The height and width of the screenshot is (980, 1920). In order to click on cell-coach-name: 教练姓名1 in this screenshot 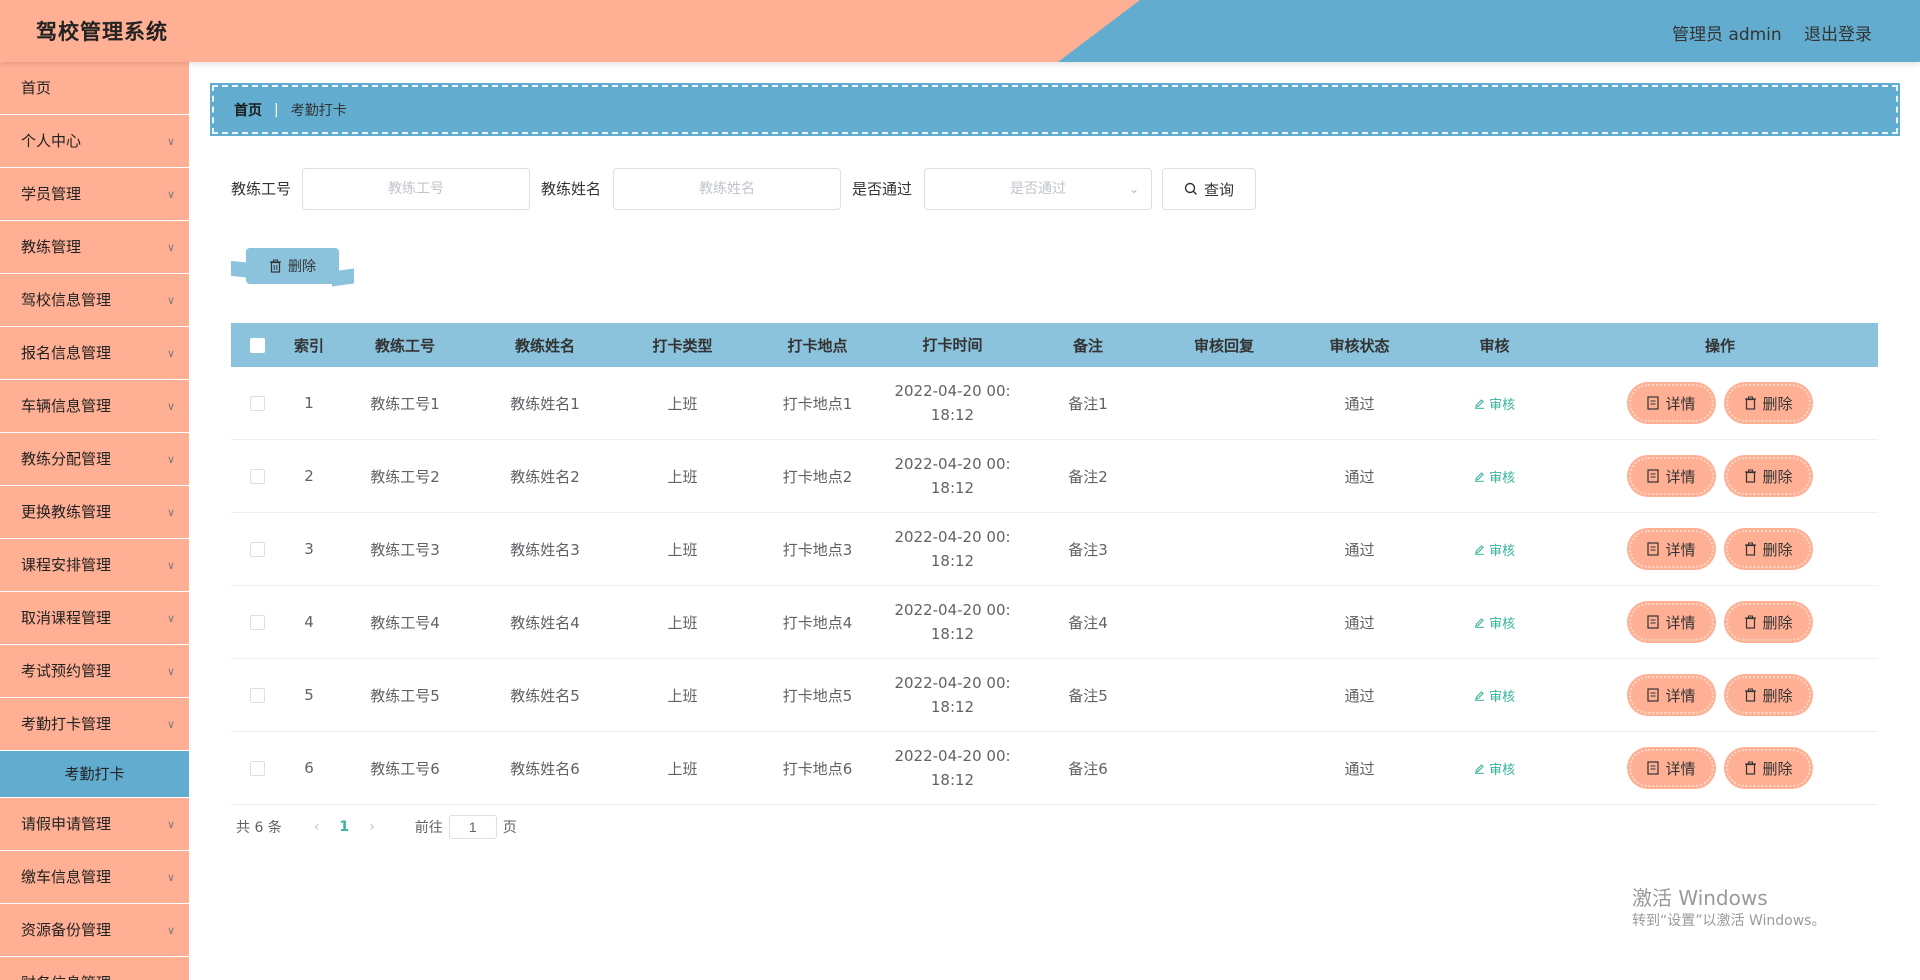, I will do `click(545, 403)`.